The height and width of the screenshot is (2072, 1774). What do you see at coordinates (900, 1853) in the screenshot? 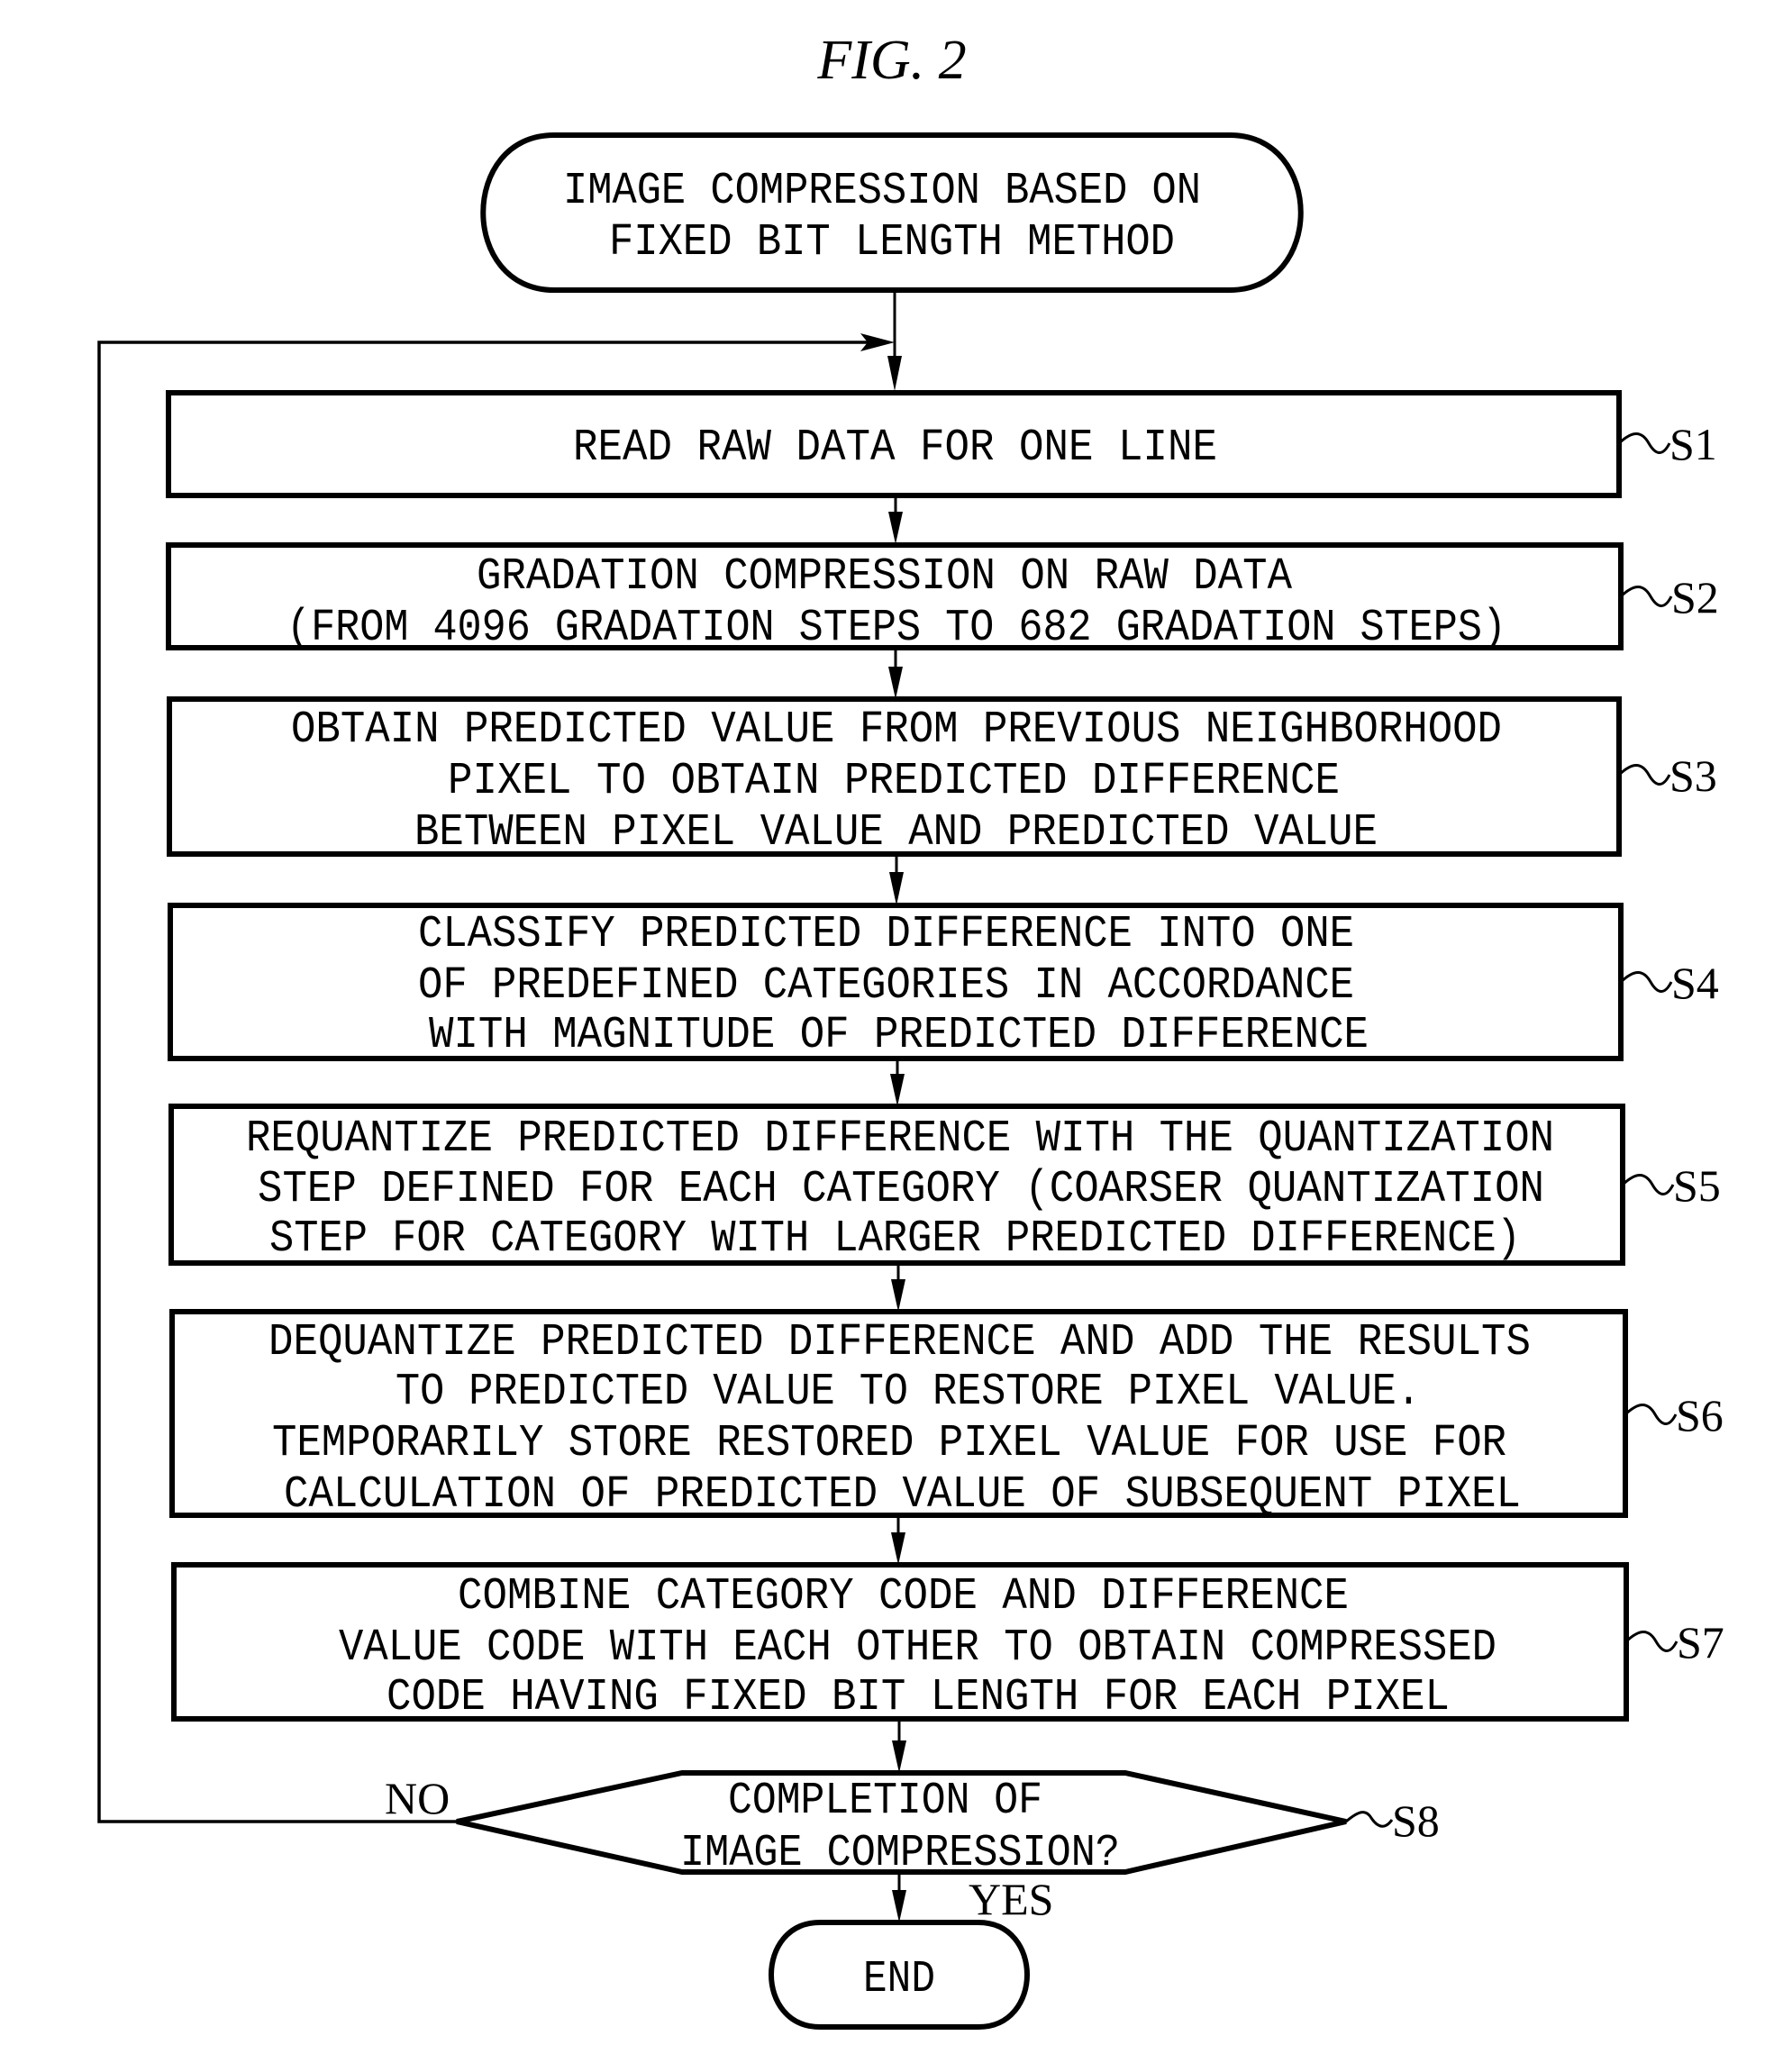
I see `decision-text-line: IMAGE COMPRESSION?` at bounding box center [900, 1853].